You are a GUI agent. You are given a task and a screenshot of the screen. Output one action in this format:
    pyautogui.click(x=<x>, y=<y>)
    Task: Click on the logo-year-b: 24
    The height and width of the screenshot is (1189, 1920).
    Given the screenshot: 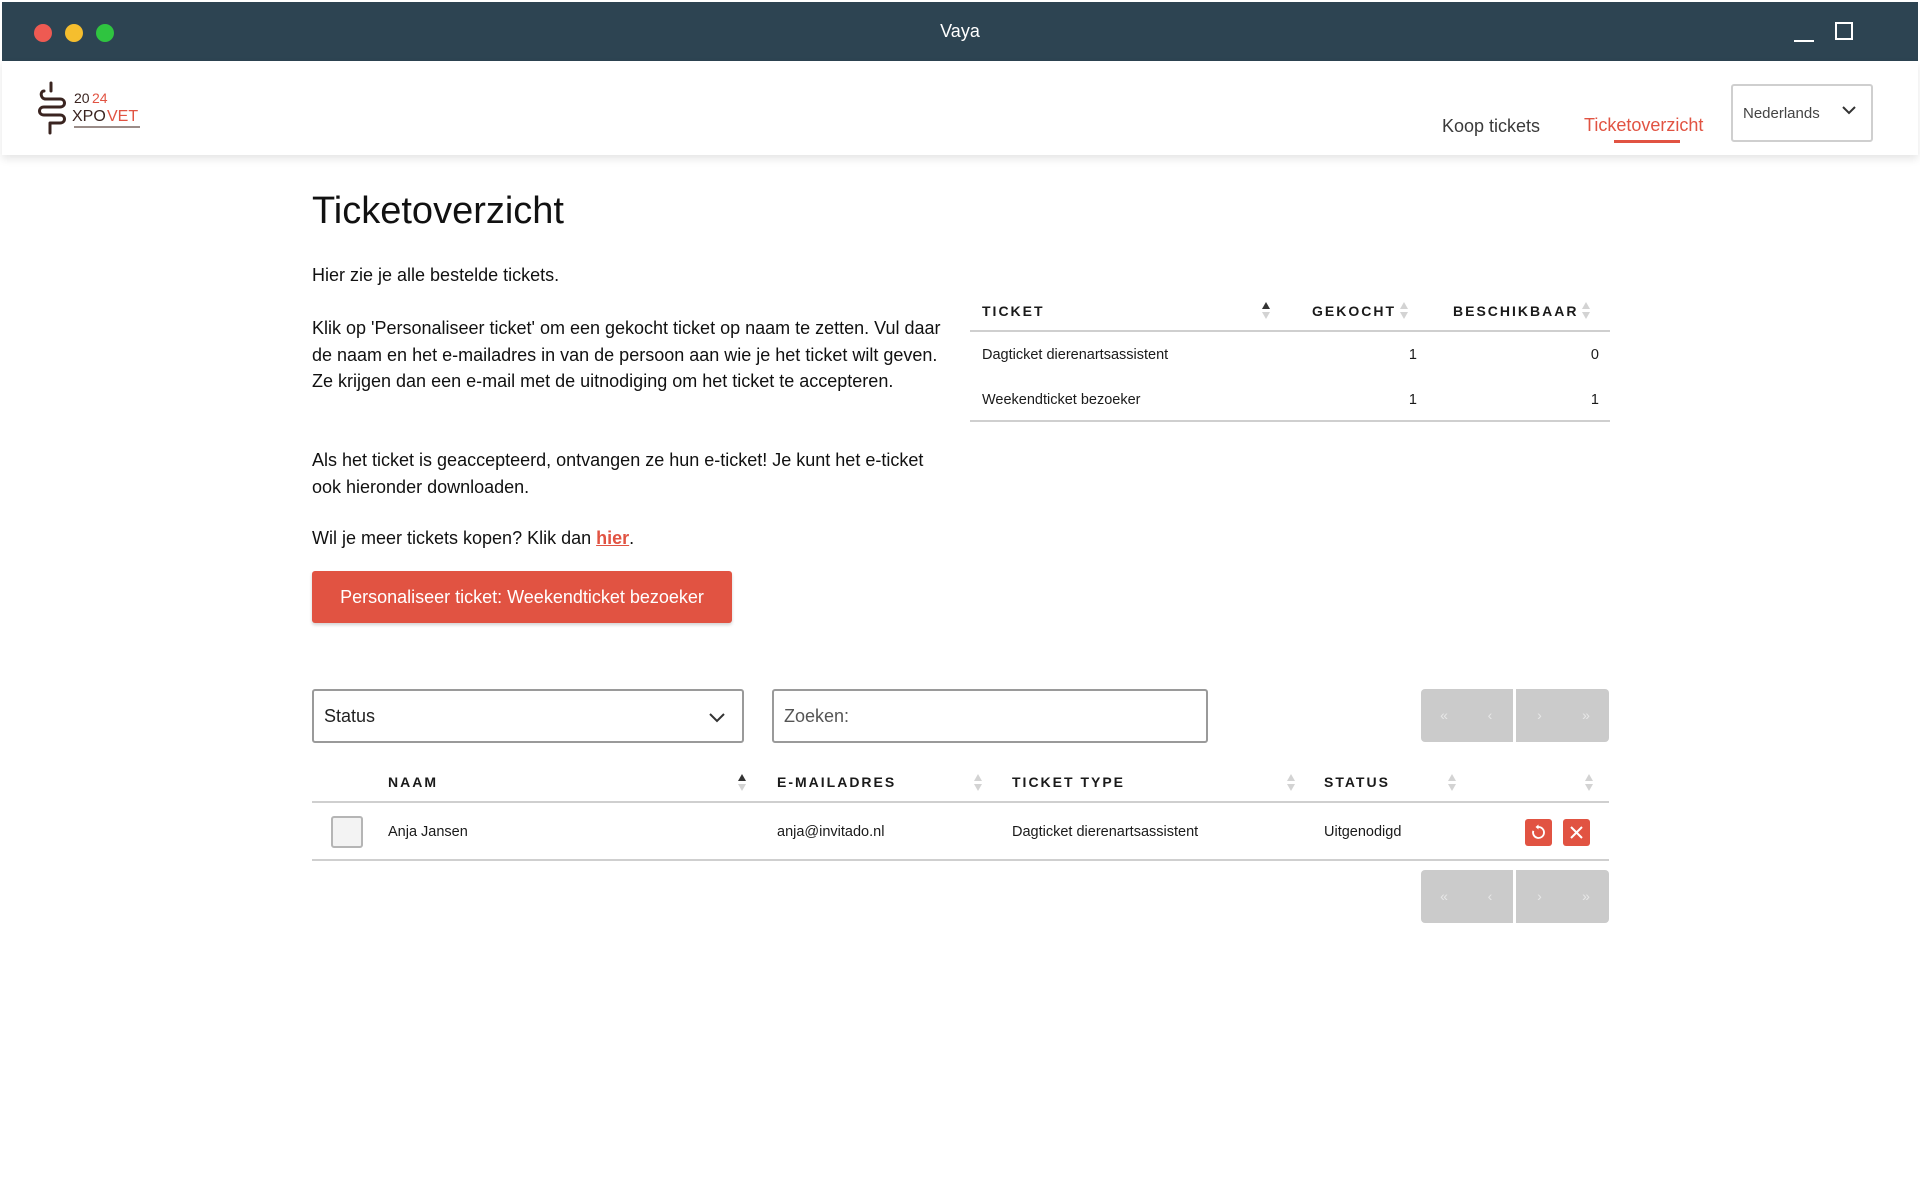 What is the action you would take?
    pyautogui.click(x=100, y=98)
    